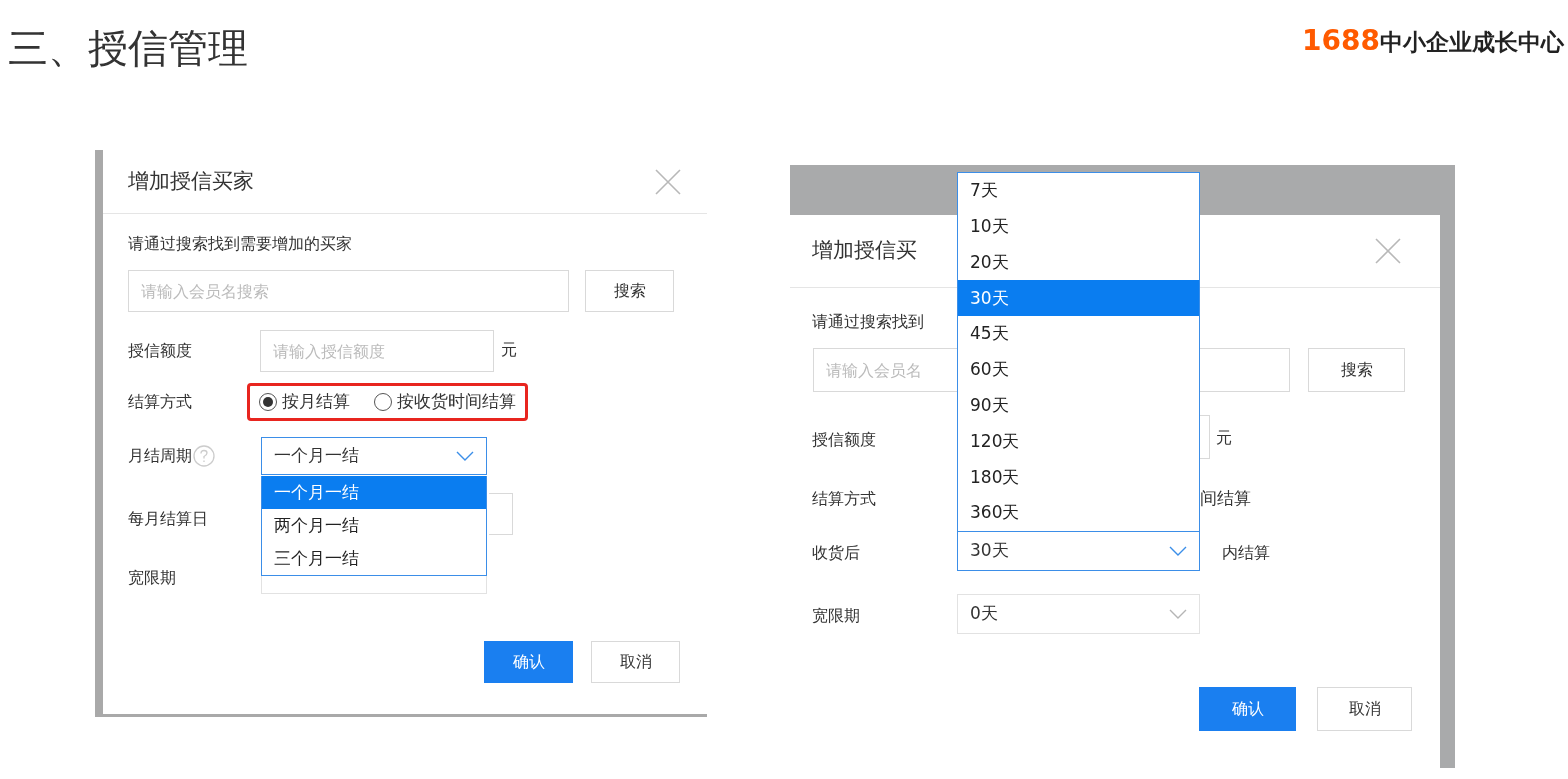 This screenshot has height=779, width=1568. I want to click on logo: 1688中小企业成长中心, so click(1433, 41).